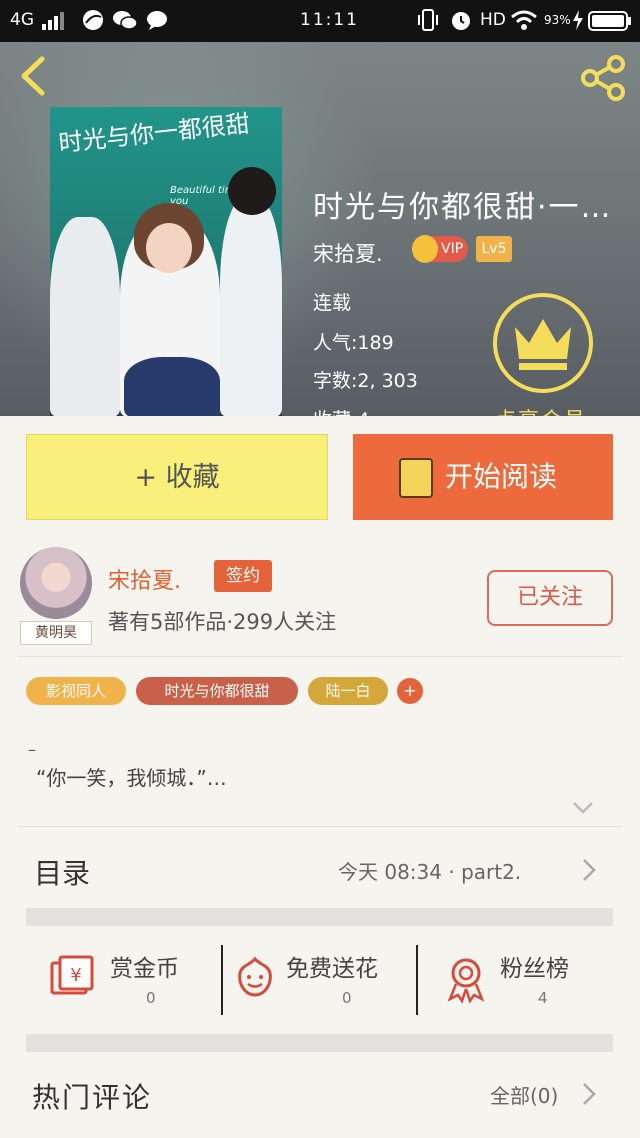 This screenshot has height=1138, width=640. I want to click on message-icon, so click(157, 22).